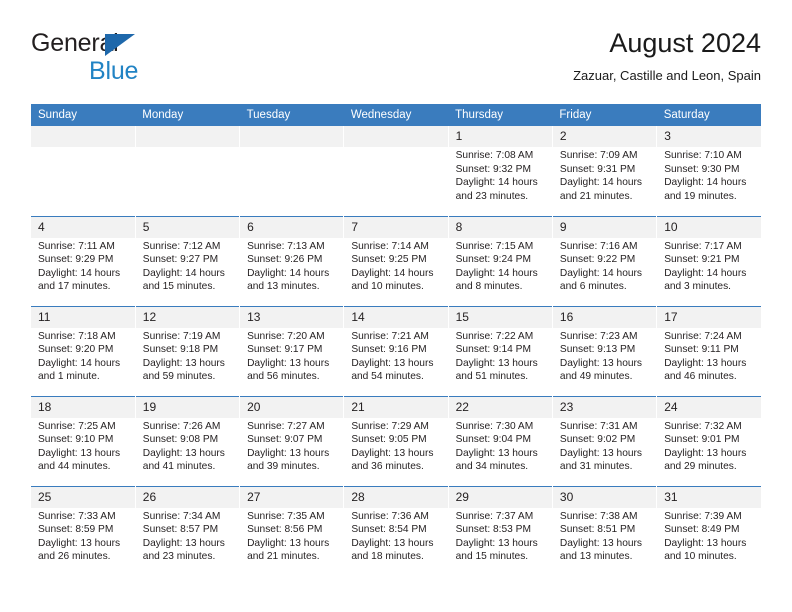  Describe the element at coordinates (709, 317) in the screenshot. I see `day-number: 17` at that location.